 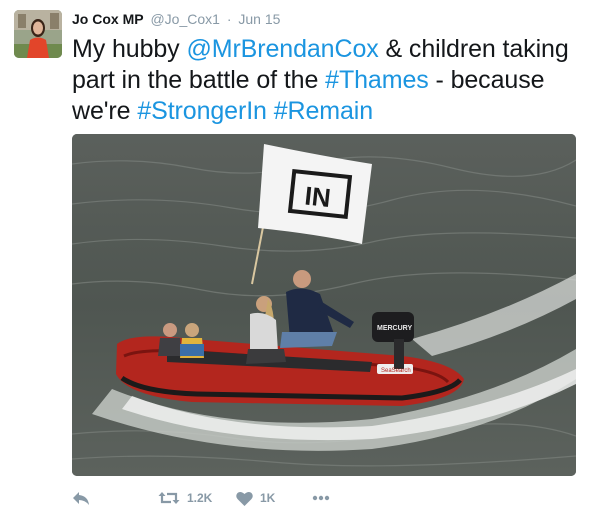 What do you see at coordinates (129, 49) in the screenshot?
I see `tweet-text-segment: My hubby` at bounding box center [129, 49].